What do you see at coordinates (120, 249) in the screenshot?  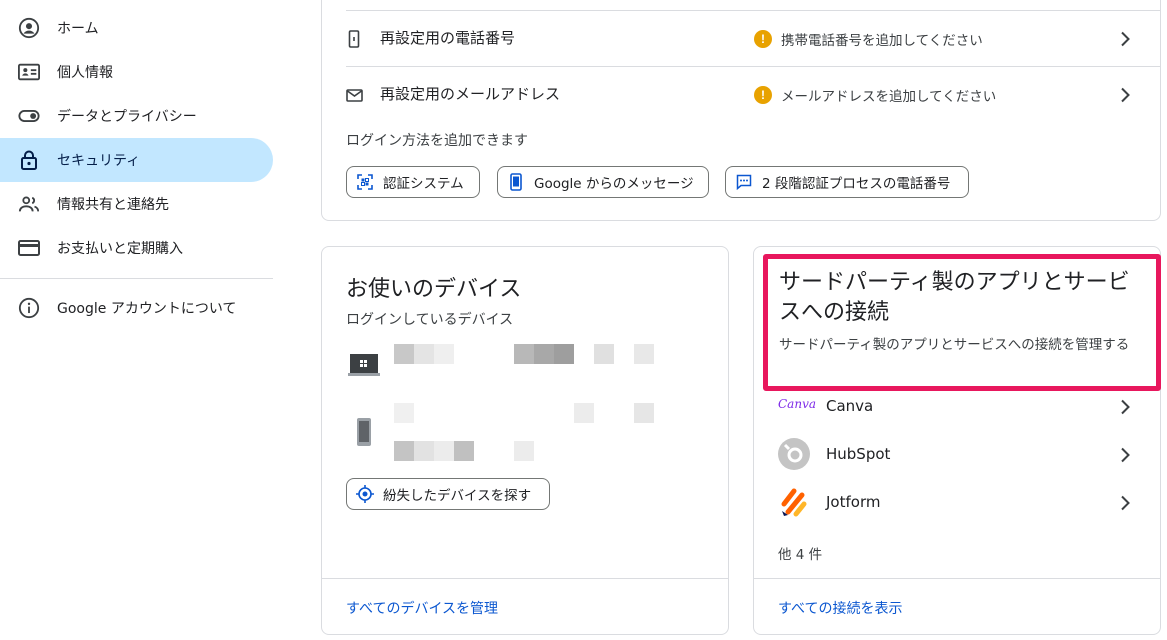 I see `nav-label: お支払いと定期購入` at bounding box center [120, 249].